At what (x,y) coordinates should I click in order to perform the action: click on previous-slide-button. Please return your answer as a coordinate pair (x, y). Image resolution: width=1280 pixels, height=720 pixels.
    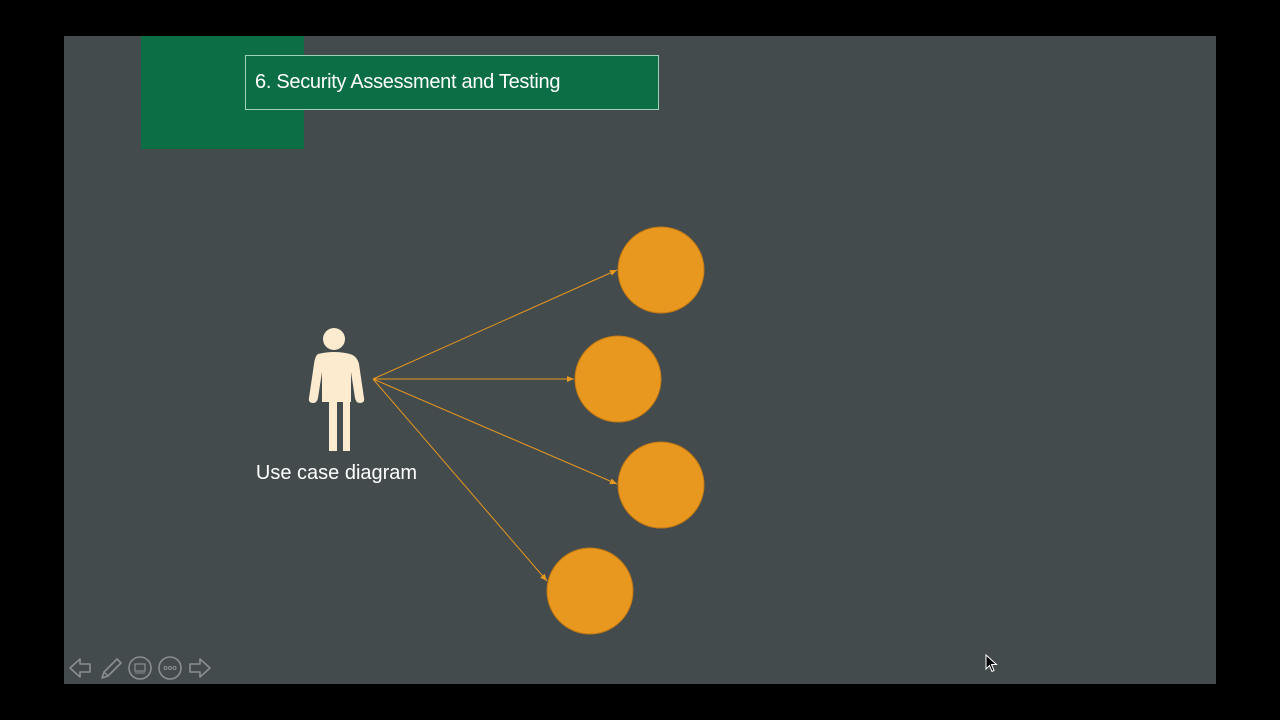
    Looking at the image, I should click on (80, 668).